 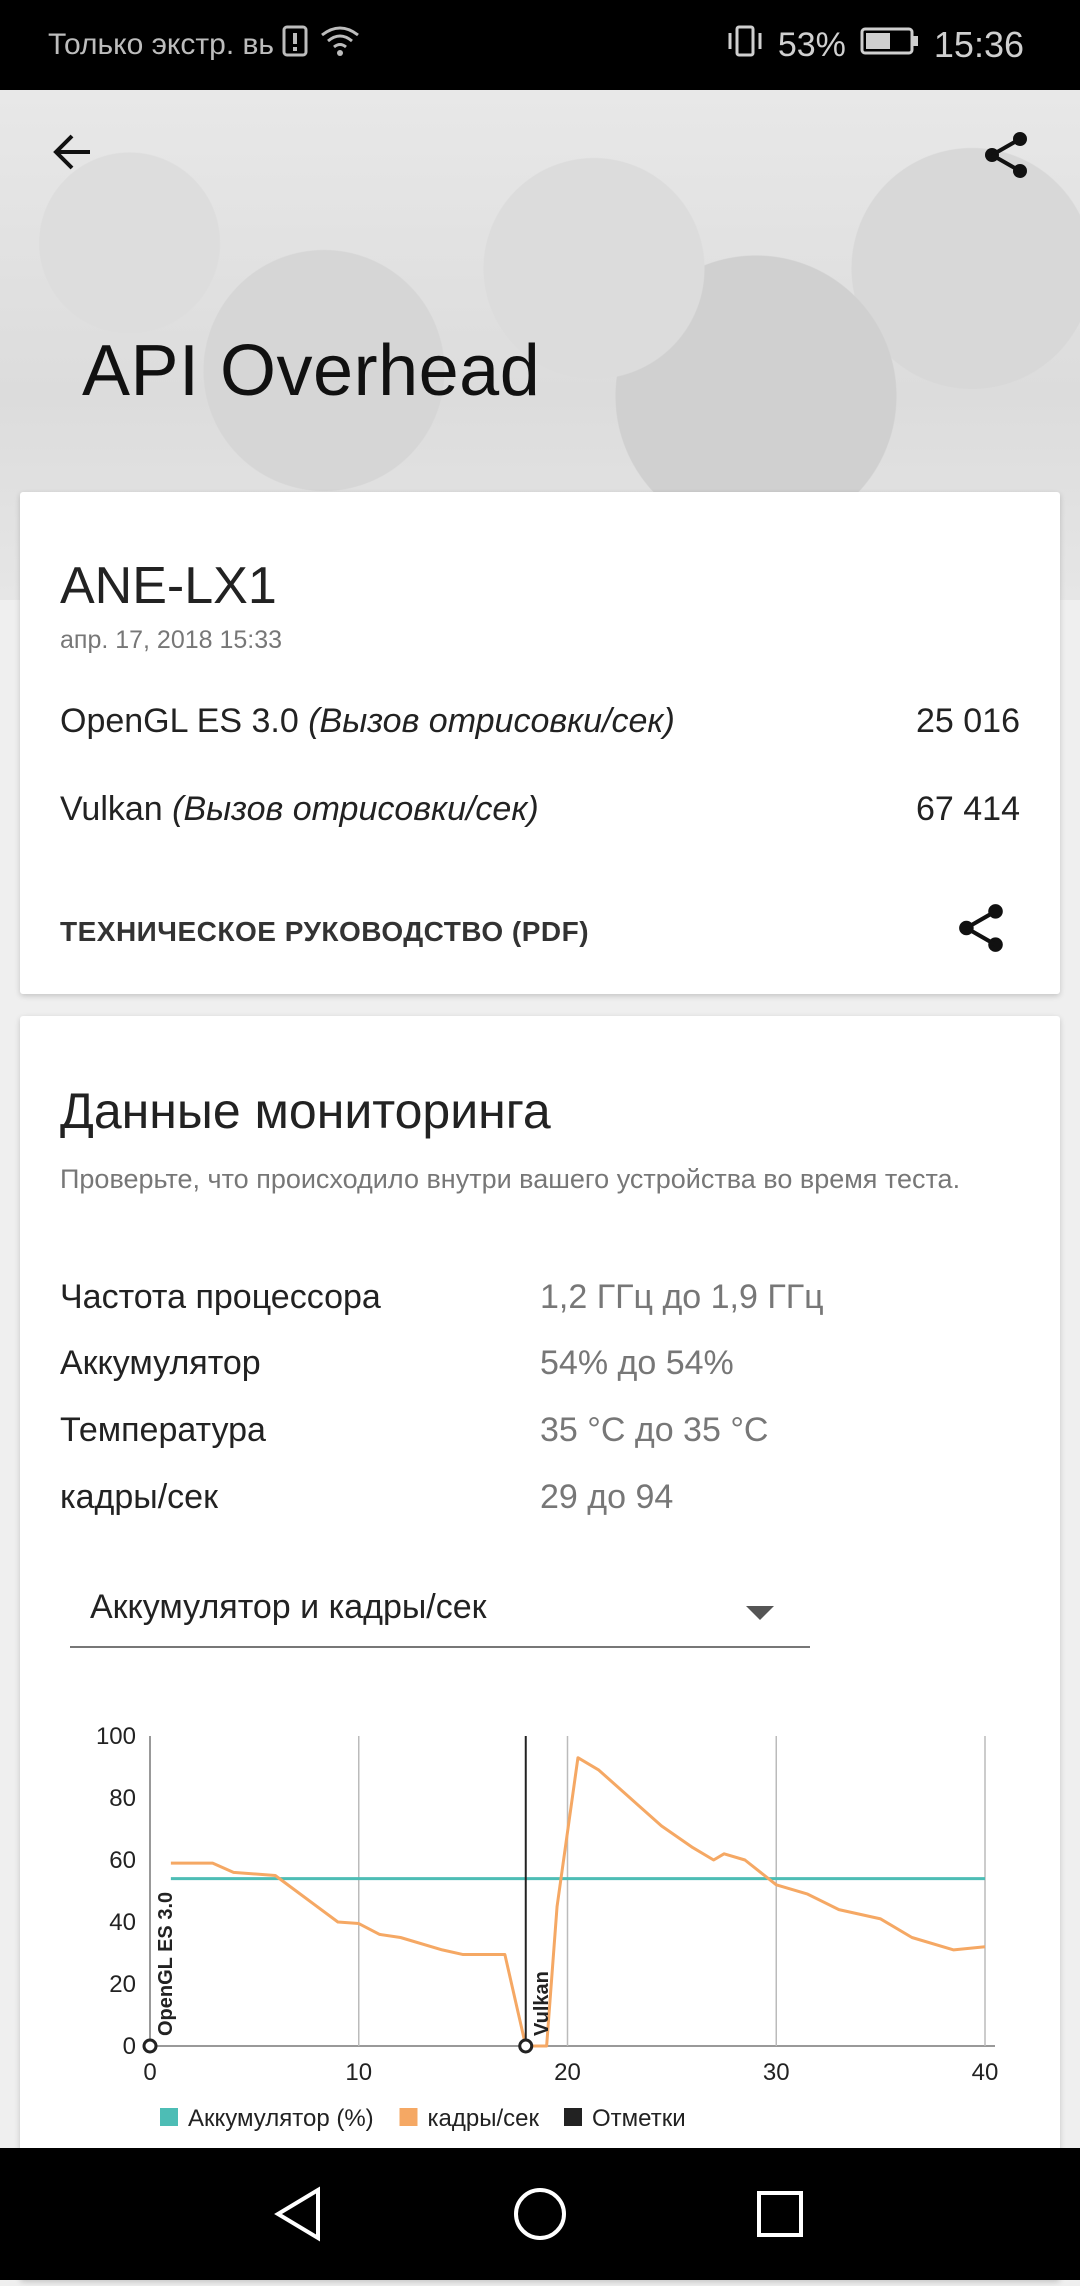 What do you see at coordinates (637, 1363) in the screenshot?
I see `stat-value: 54% до 54%` at bounding box center [637, 1363].